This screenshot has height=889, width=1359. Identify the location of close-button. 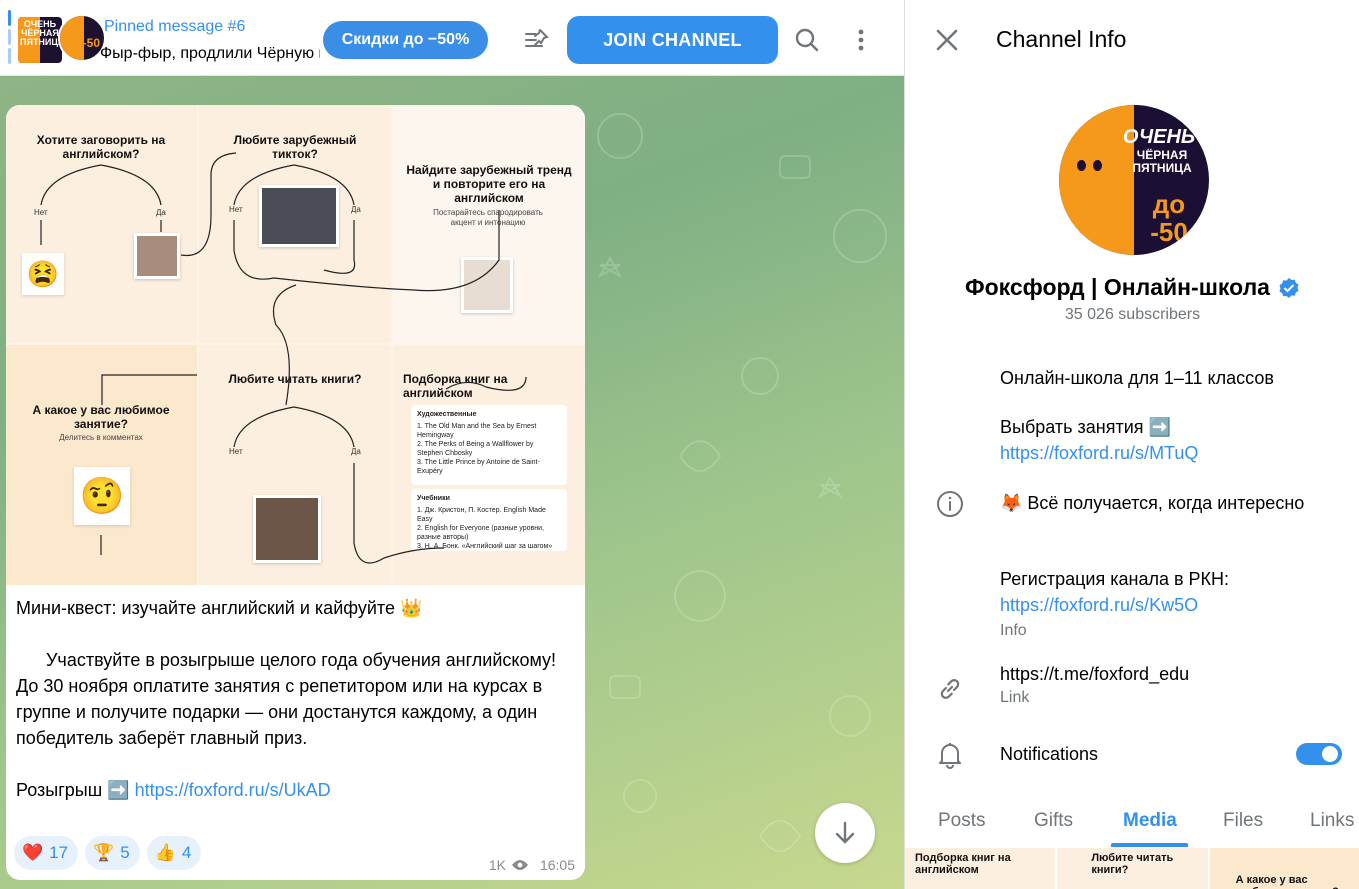
(947, 40).